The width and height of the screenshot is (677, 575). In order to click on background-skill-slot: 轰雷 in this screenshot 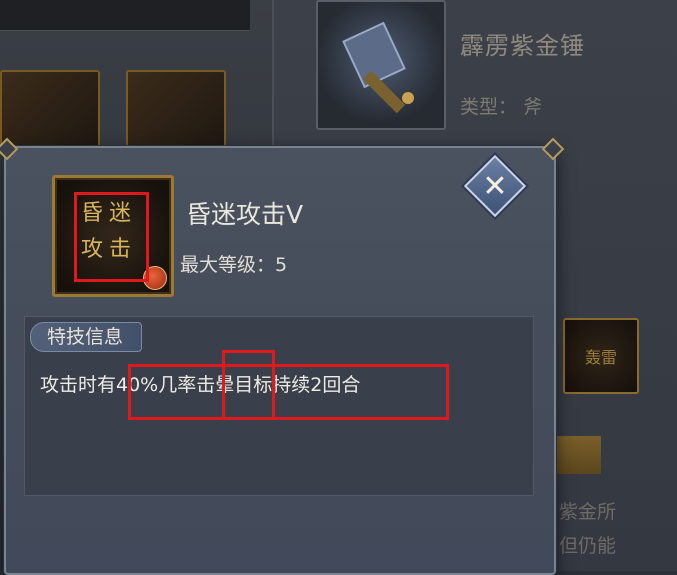, I will do `click(601, 356)`.